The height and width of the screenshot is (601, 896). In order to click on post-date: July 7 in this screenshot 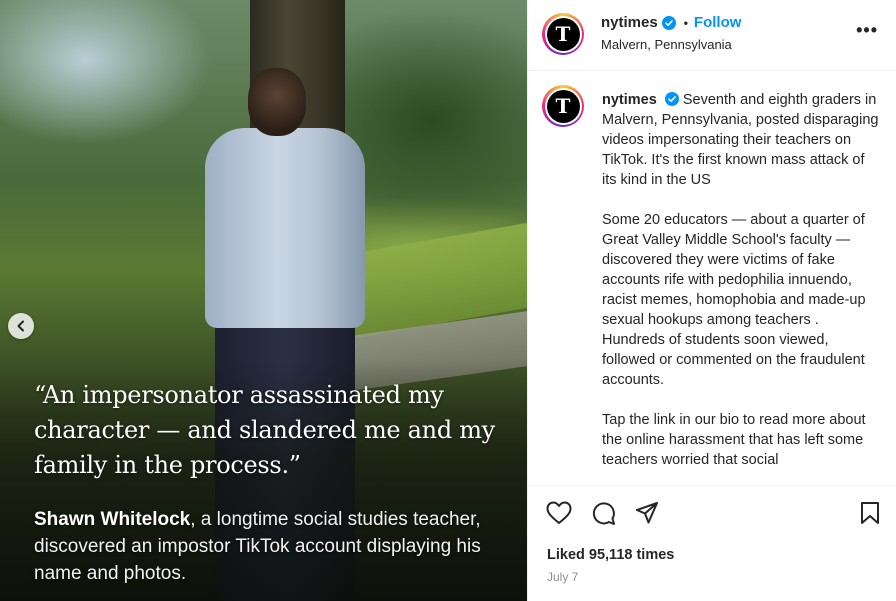, I will do `click(562, 577)`.